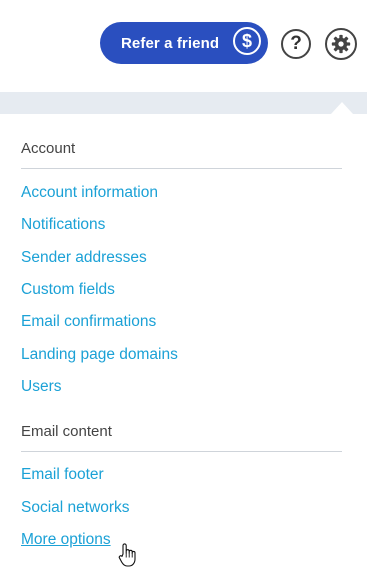  What do you see at coordinates (66, 540) in the screenshot?
I see `menu-item-more-options: More options` at bounding box center [66, 540].